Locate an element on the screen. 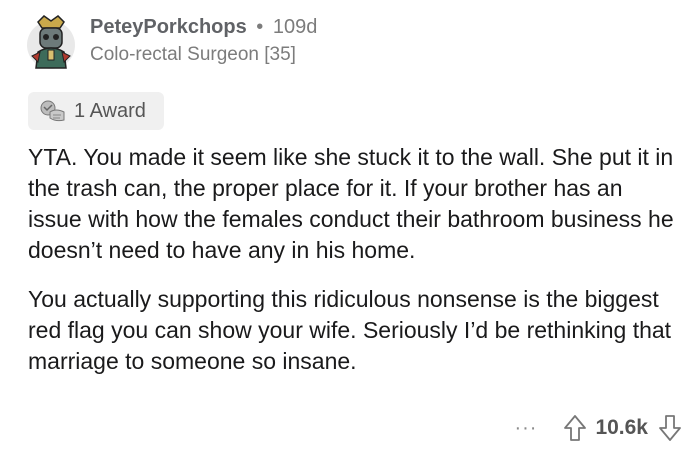 The height and width of the screenshot is (453, 700). more-options-button: ··· is located at coordinates (525, 428).